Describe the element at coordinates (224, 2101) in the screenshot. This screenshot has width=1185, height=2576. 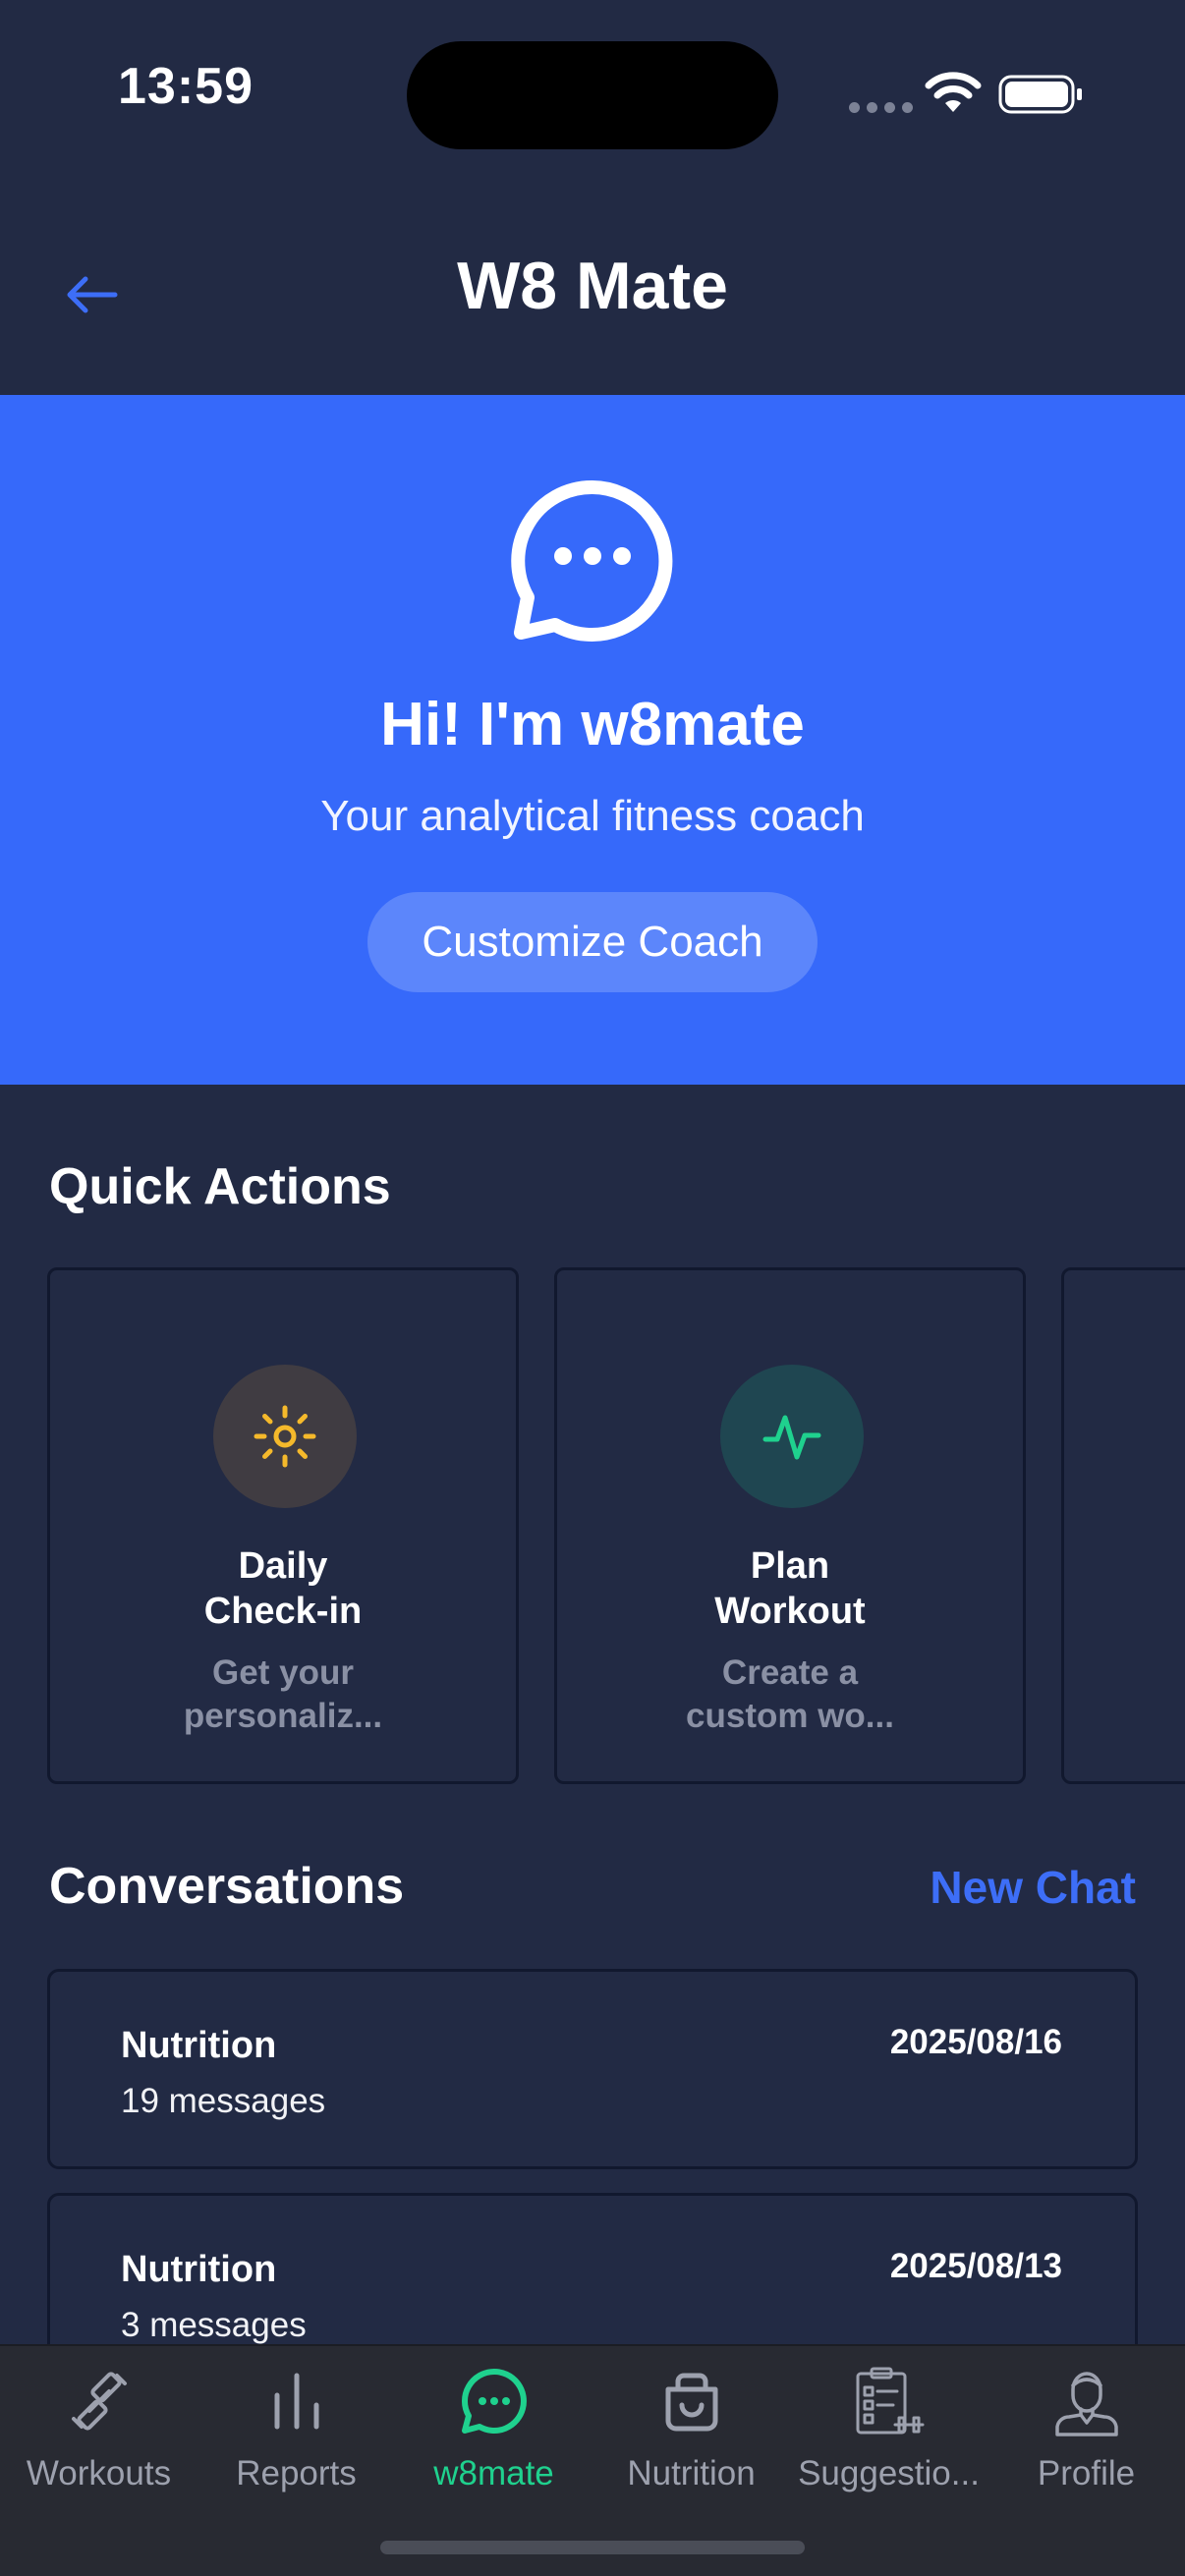
I see `conversation-message-count: 19 messages` at that location.